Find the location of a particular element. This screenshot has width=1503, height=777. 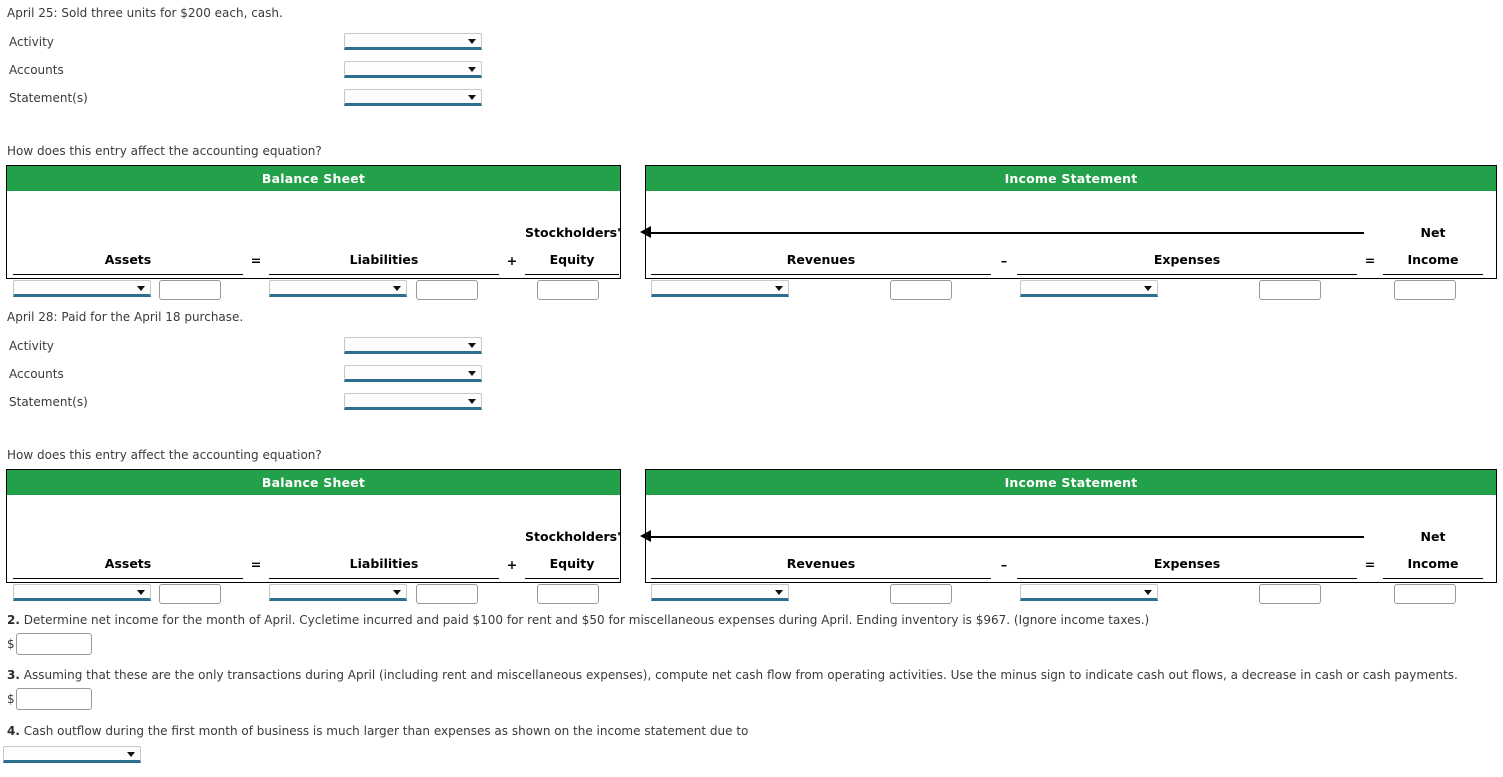

field-label-accounts-2: Accounts is located at coordinates (36, 374).